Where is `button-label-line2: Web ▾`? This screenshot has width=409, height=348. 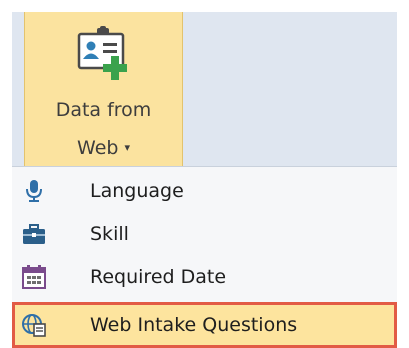 button-label-line2: Web ▾ is located at coordinates (103, 148).